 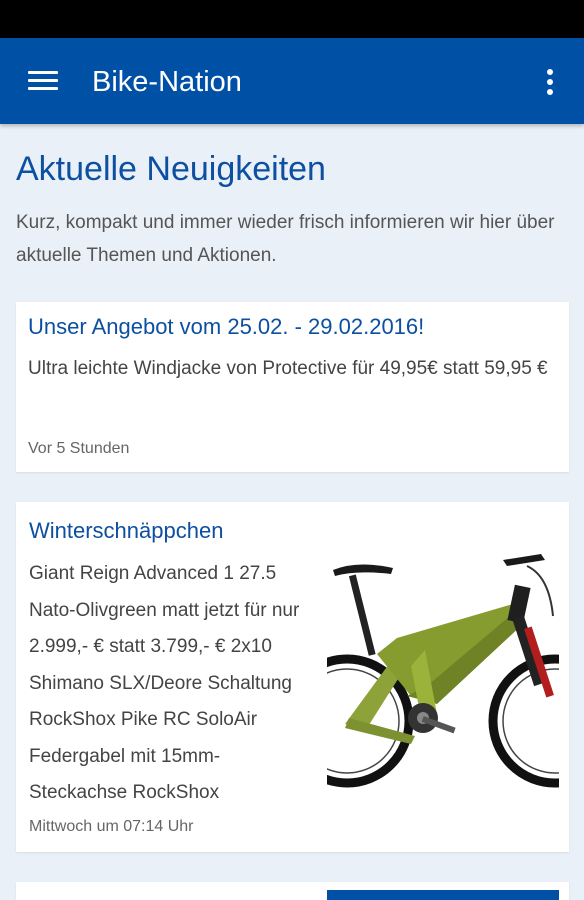 I want to click on page-title: Aktuelle Neuigkeiten, so click(x=171, y=169).